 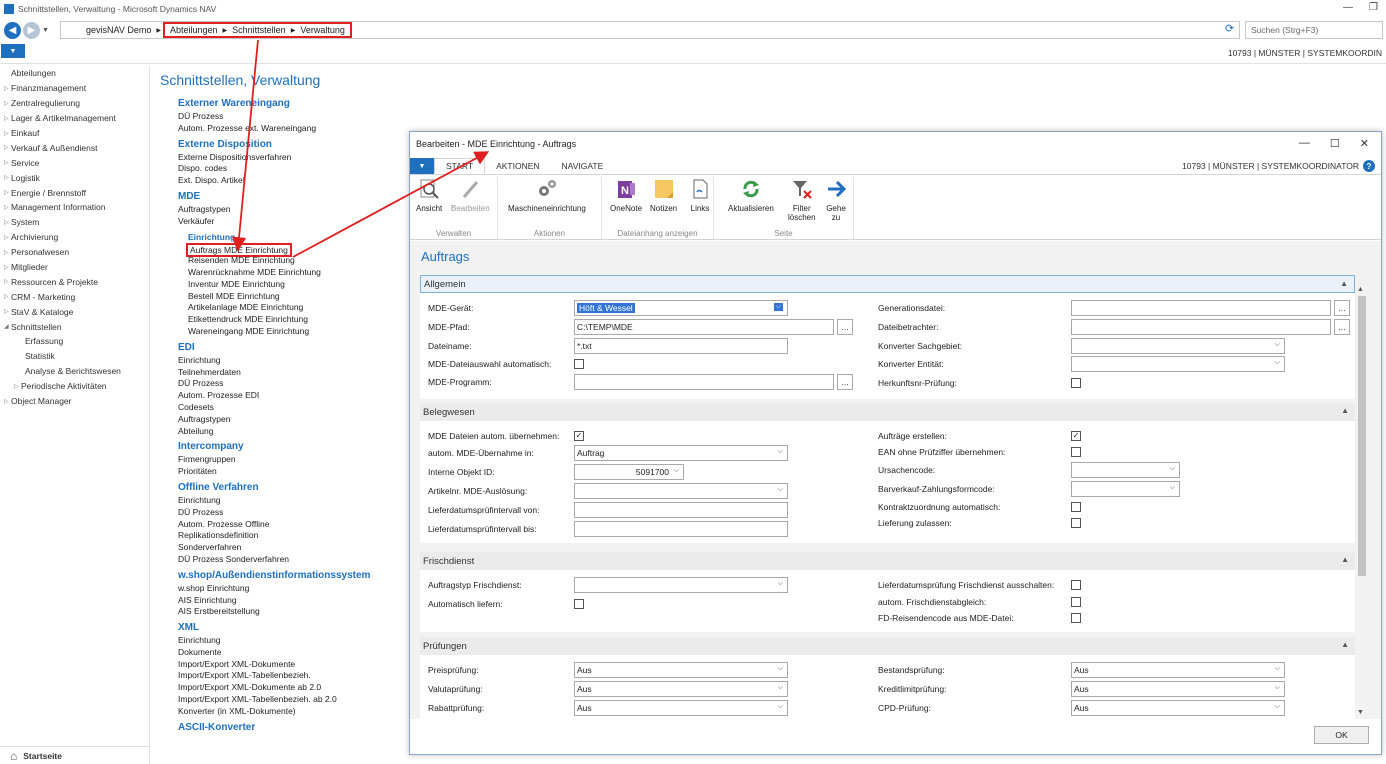 I want to click on sidebar-item: ▷ Mitglieder, so click(x=74, y=267).